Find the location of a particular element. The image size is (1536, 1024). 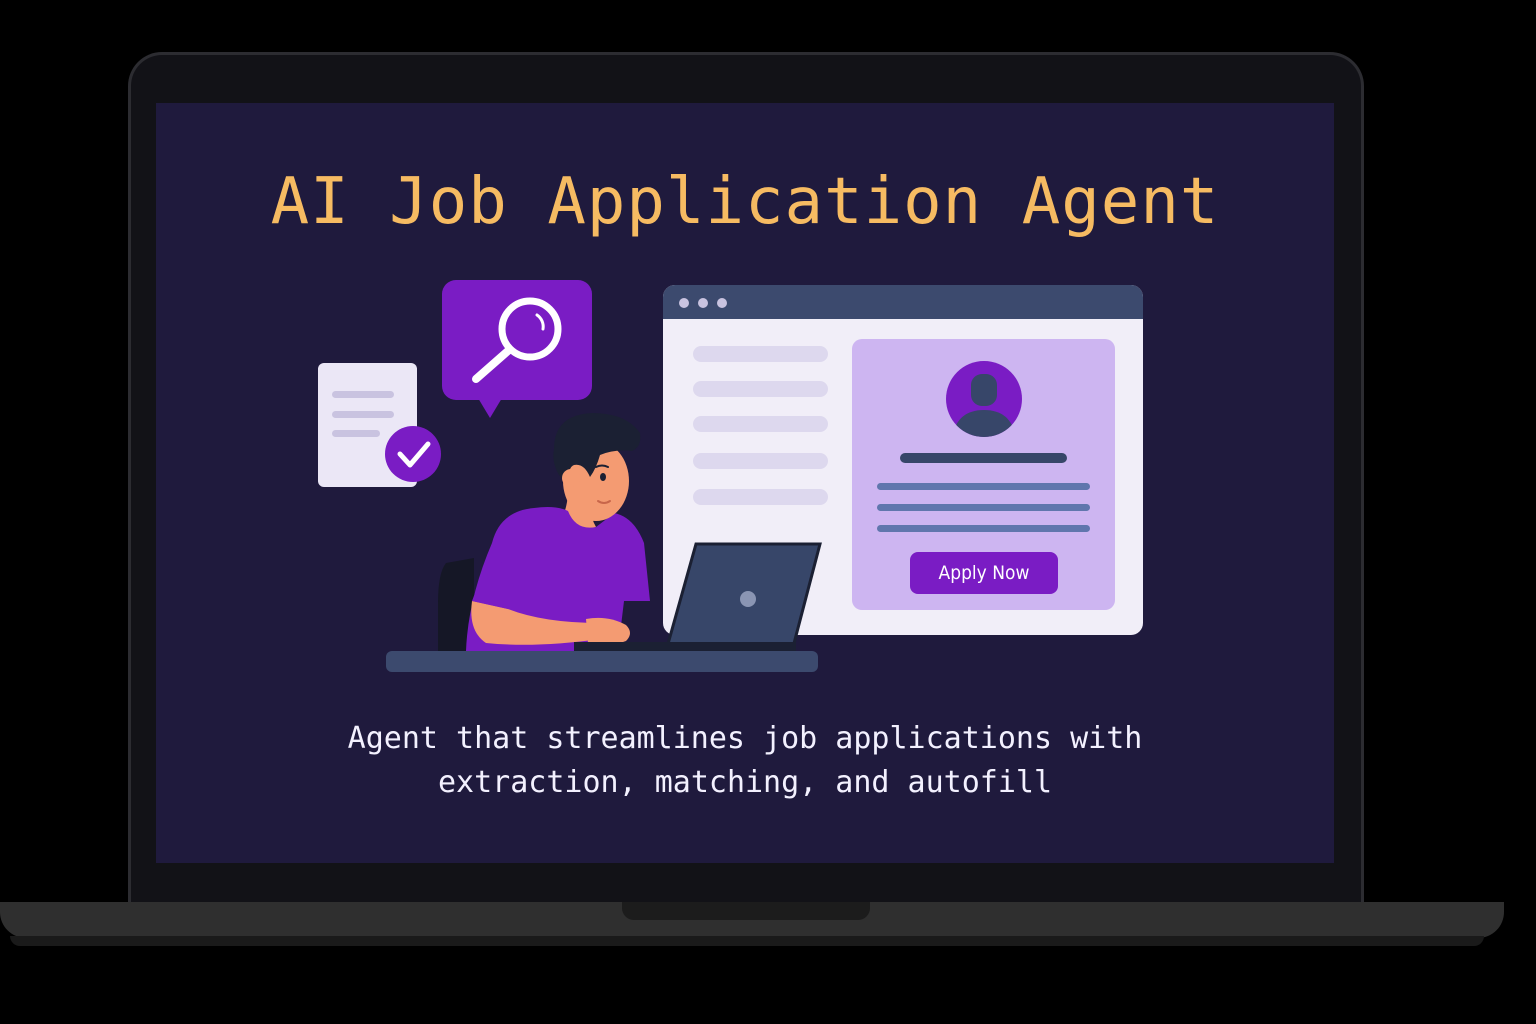

checkmark-icon is located at coordinates (413, 454).